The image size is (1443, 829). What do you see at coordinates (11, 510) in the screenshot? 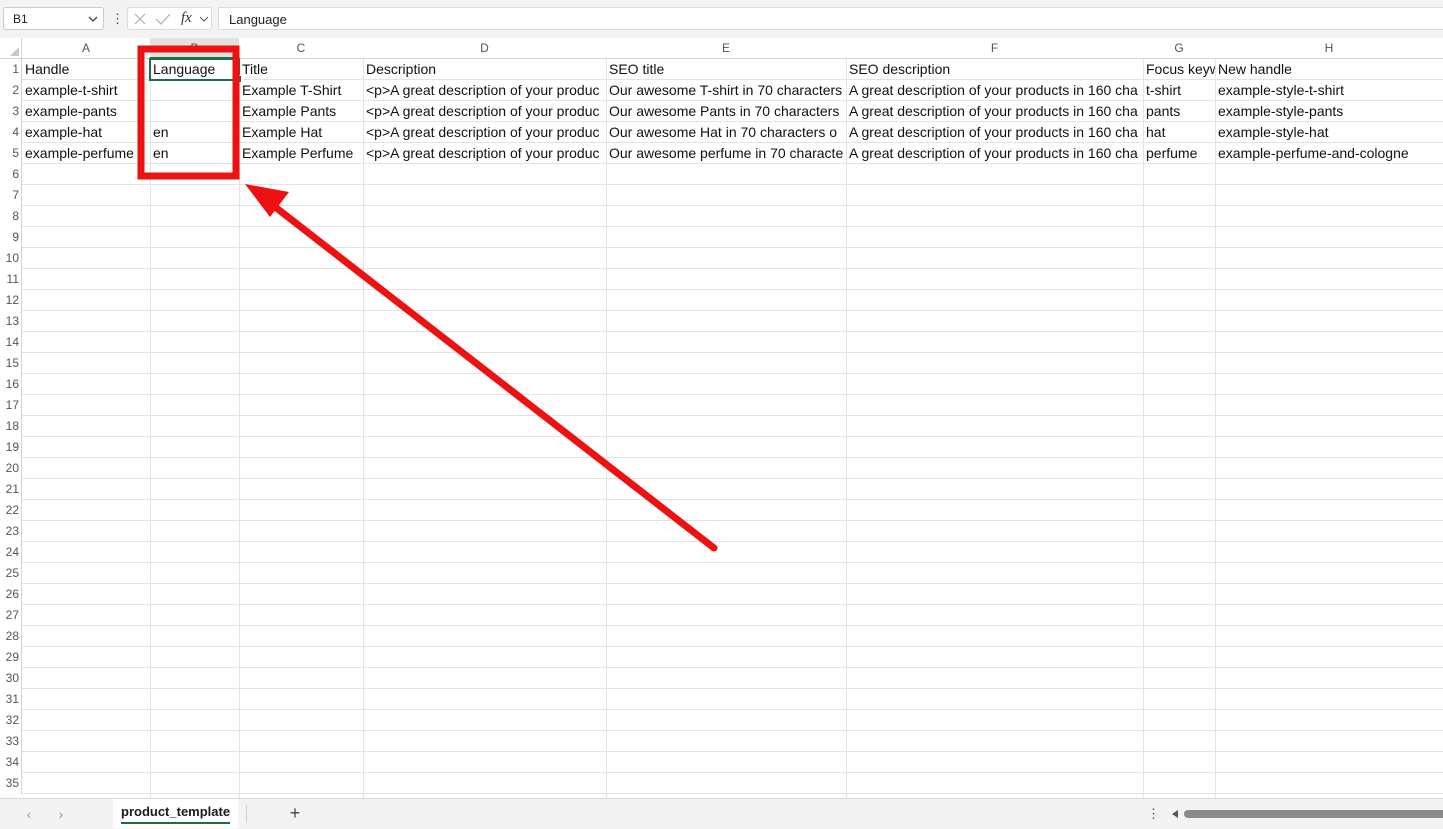
I see `row-header-22: 22` at bounding box center [11, 510].